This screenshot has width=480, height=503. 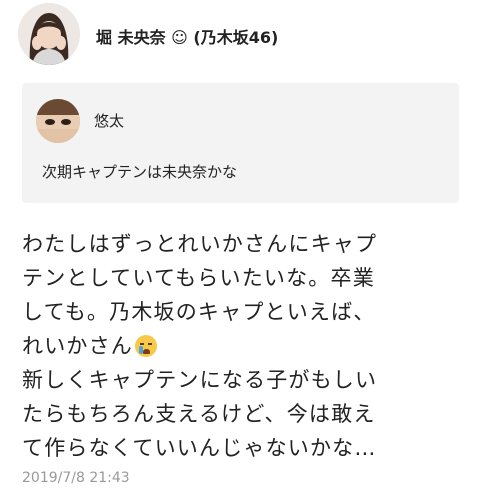 I want to click on post-body-line: しても。乃木坂のキャプといえば、, so click(x=199, y=312).